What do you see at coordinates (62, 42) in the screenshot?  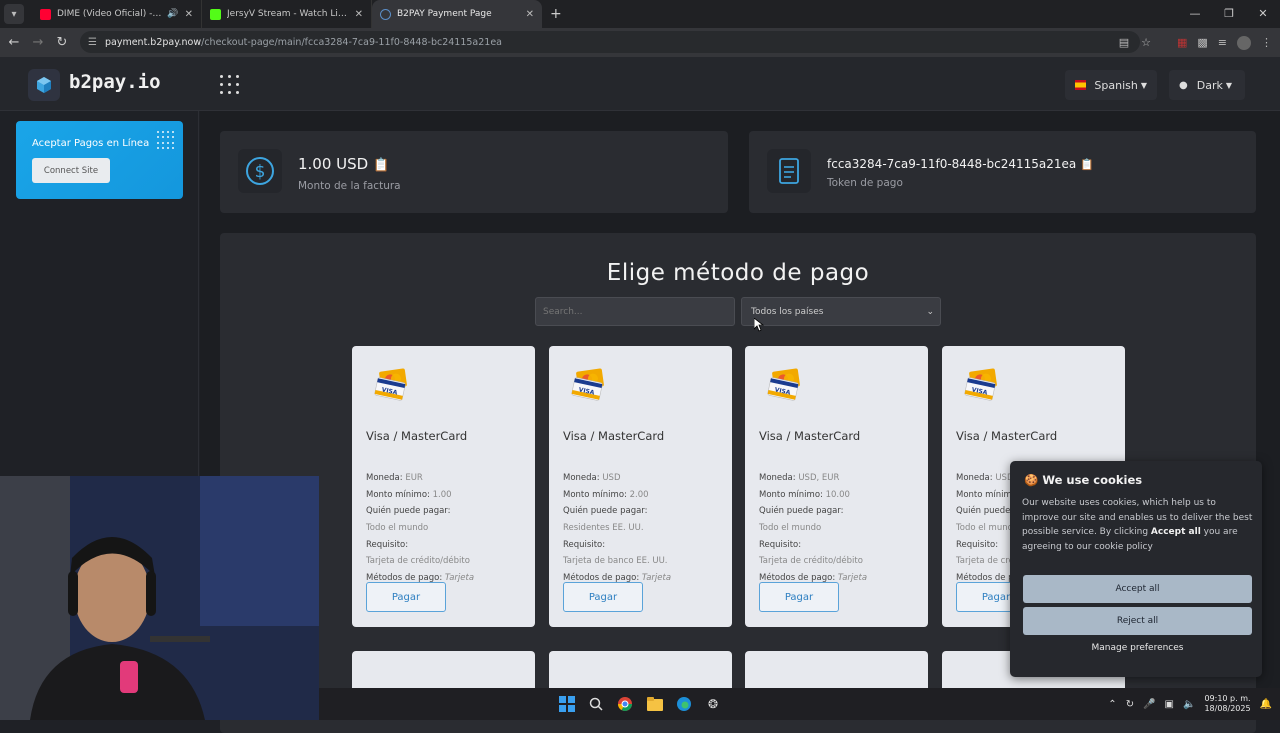 I see `reload-icon: ↻` at bounding box center [62, 42].